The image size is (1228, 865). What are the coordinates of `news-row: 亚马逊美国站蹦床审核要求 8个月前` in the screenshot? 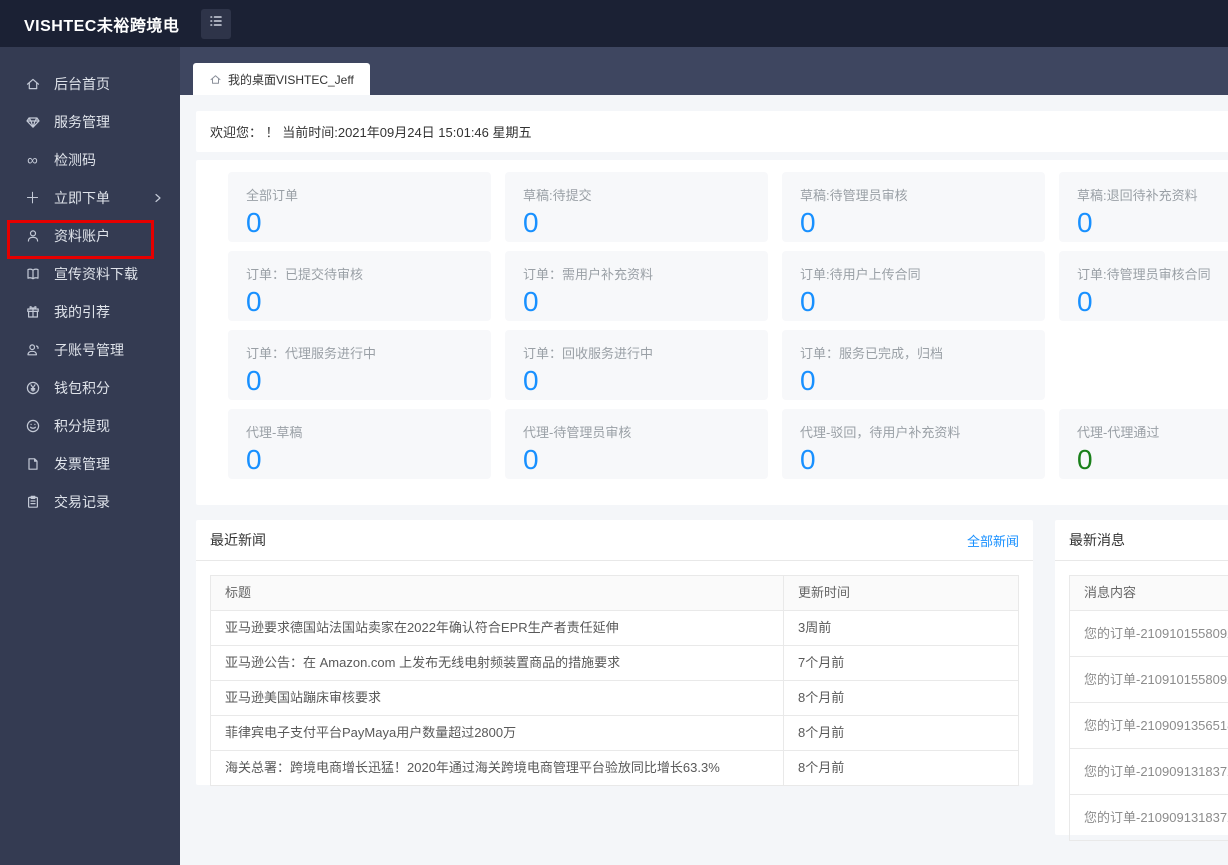 It's located at (614, 697).